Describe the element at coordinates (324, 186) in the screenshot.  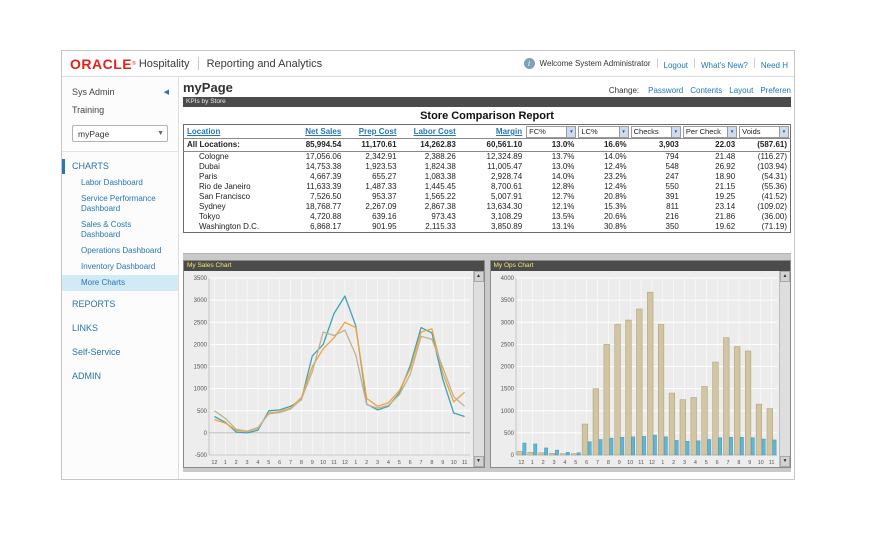
I see `value-cell: 11,633.39` at that location.